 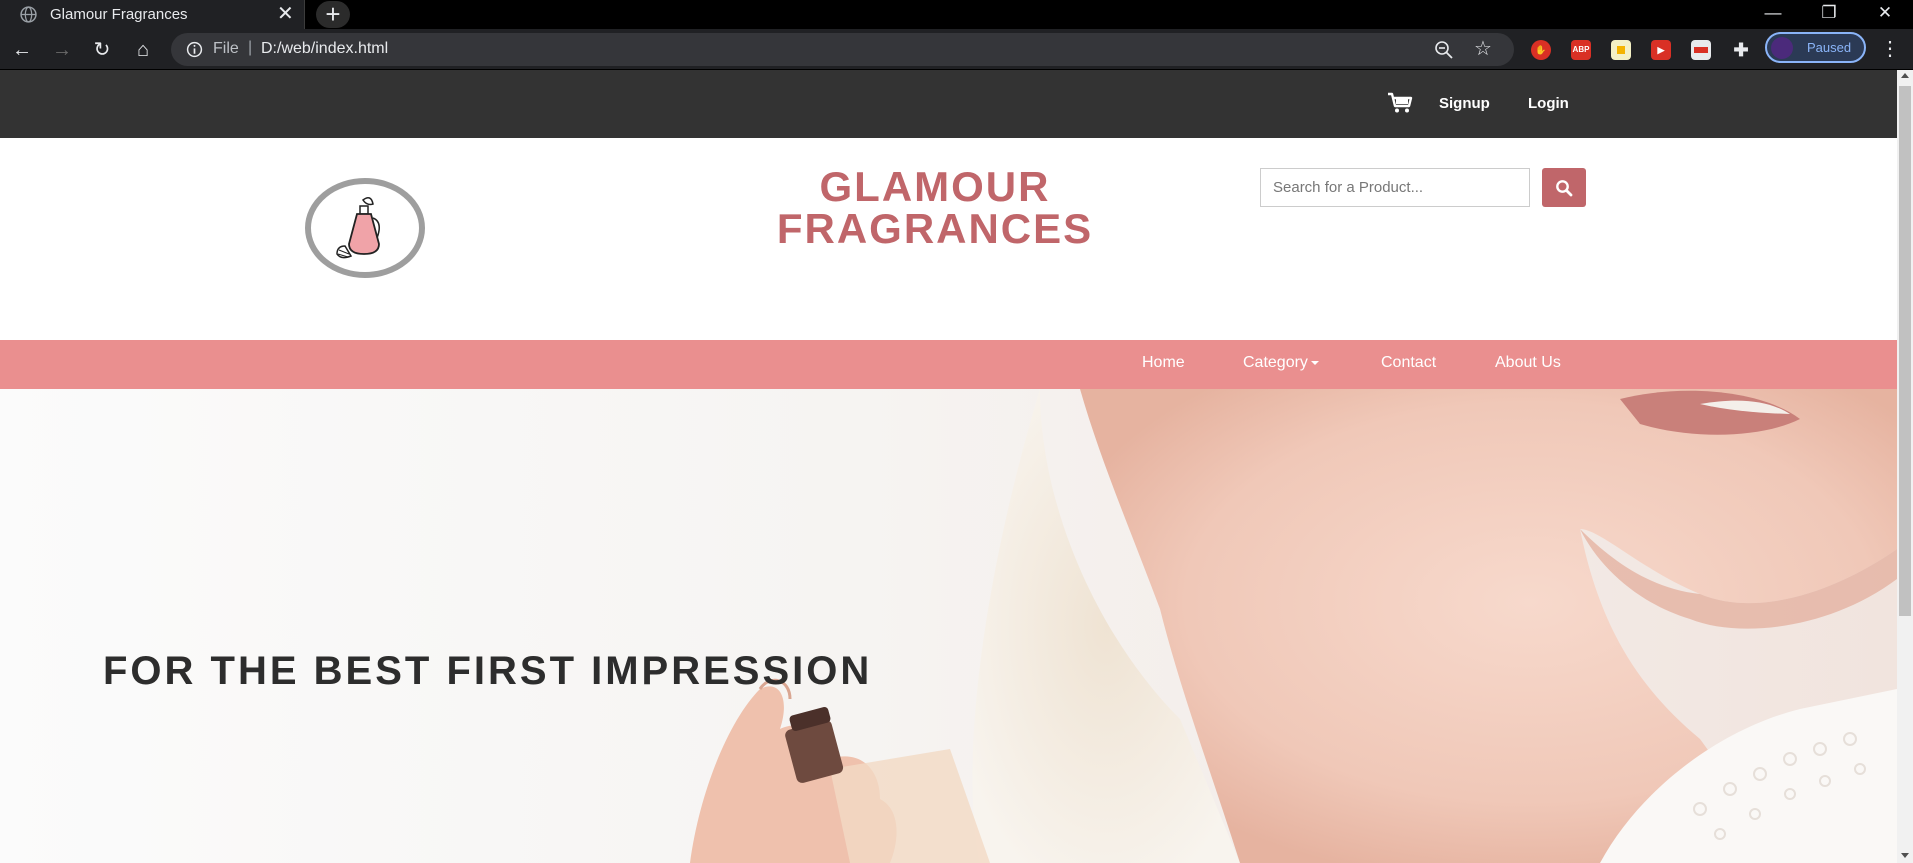 I want to click on brand-line-1: GLAMOUR, so click(x=935, y=186).